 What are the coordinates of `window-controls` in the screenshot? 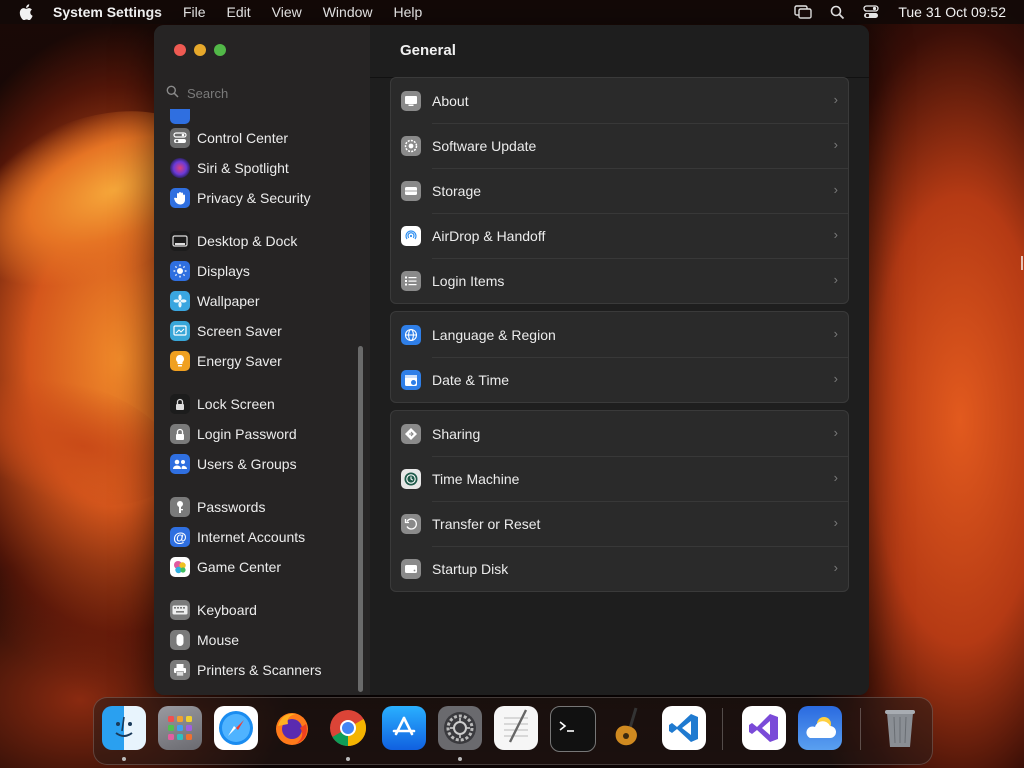 It's located at (200, 50).